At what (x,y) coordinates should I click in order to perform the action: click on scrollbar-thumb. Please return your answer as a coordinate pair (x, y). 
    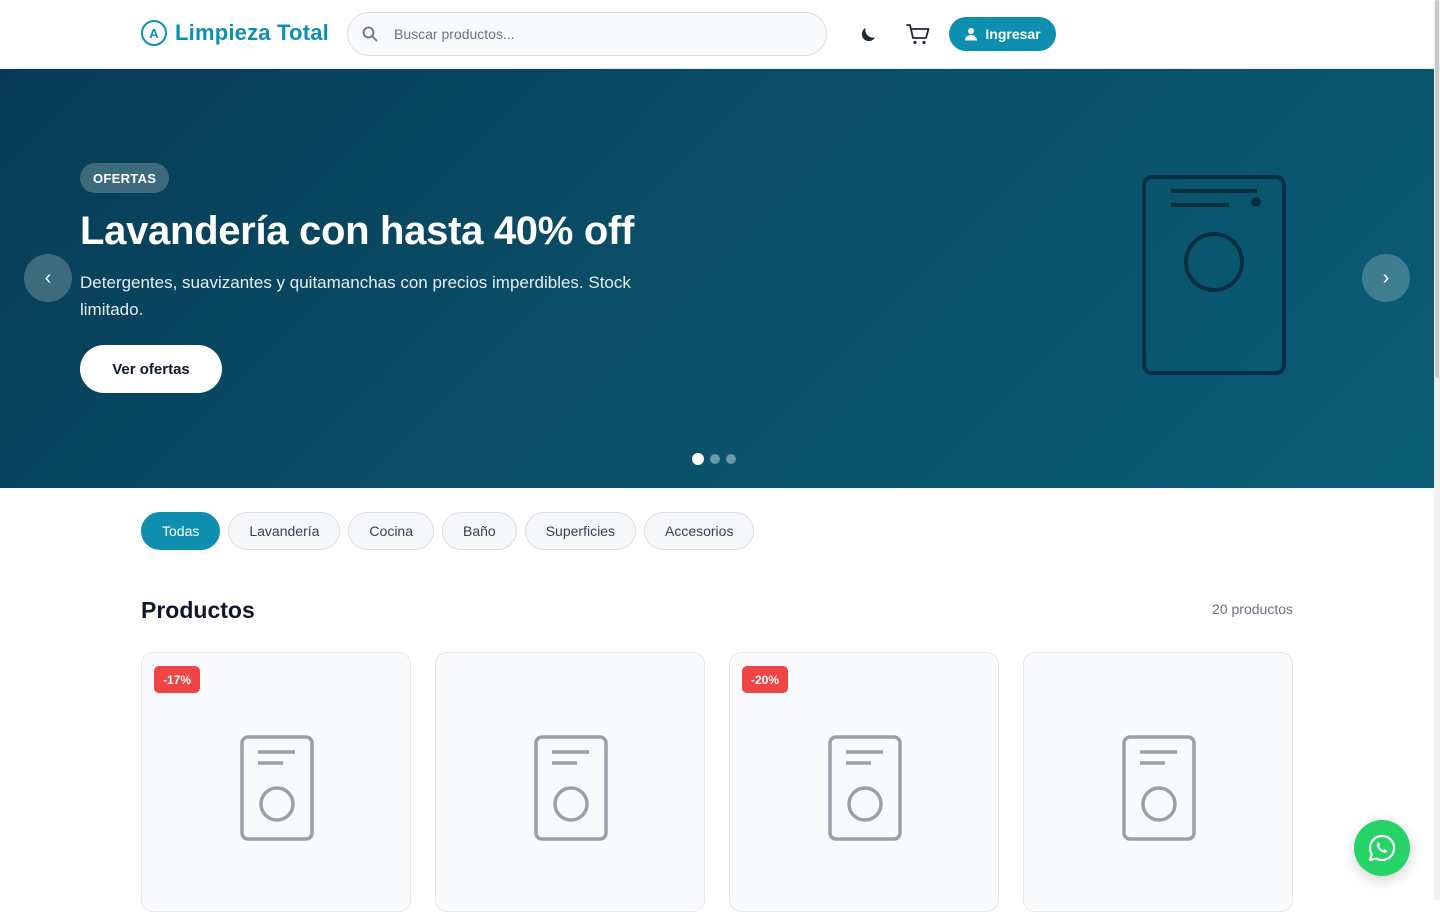
    Looking at the image, I should click on (1437, 189).